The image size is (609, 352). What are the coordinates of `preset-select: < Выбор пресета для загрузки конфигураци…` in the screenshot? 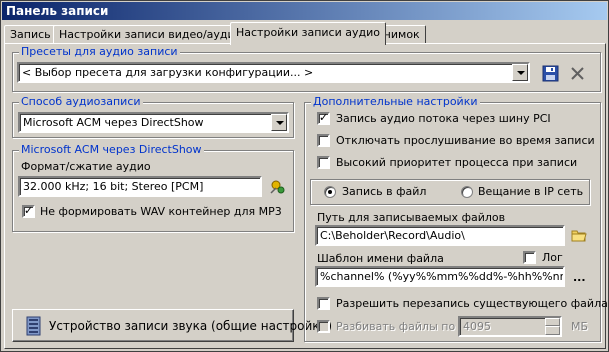 It's located at (273, 72).